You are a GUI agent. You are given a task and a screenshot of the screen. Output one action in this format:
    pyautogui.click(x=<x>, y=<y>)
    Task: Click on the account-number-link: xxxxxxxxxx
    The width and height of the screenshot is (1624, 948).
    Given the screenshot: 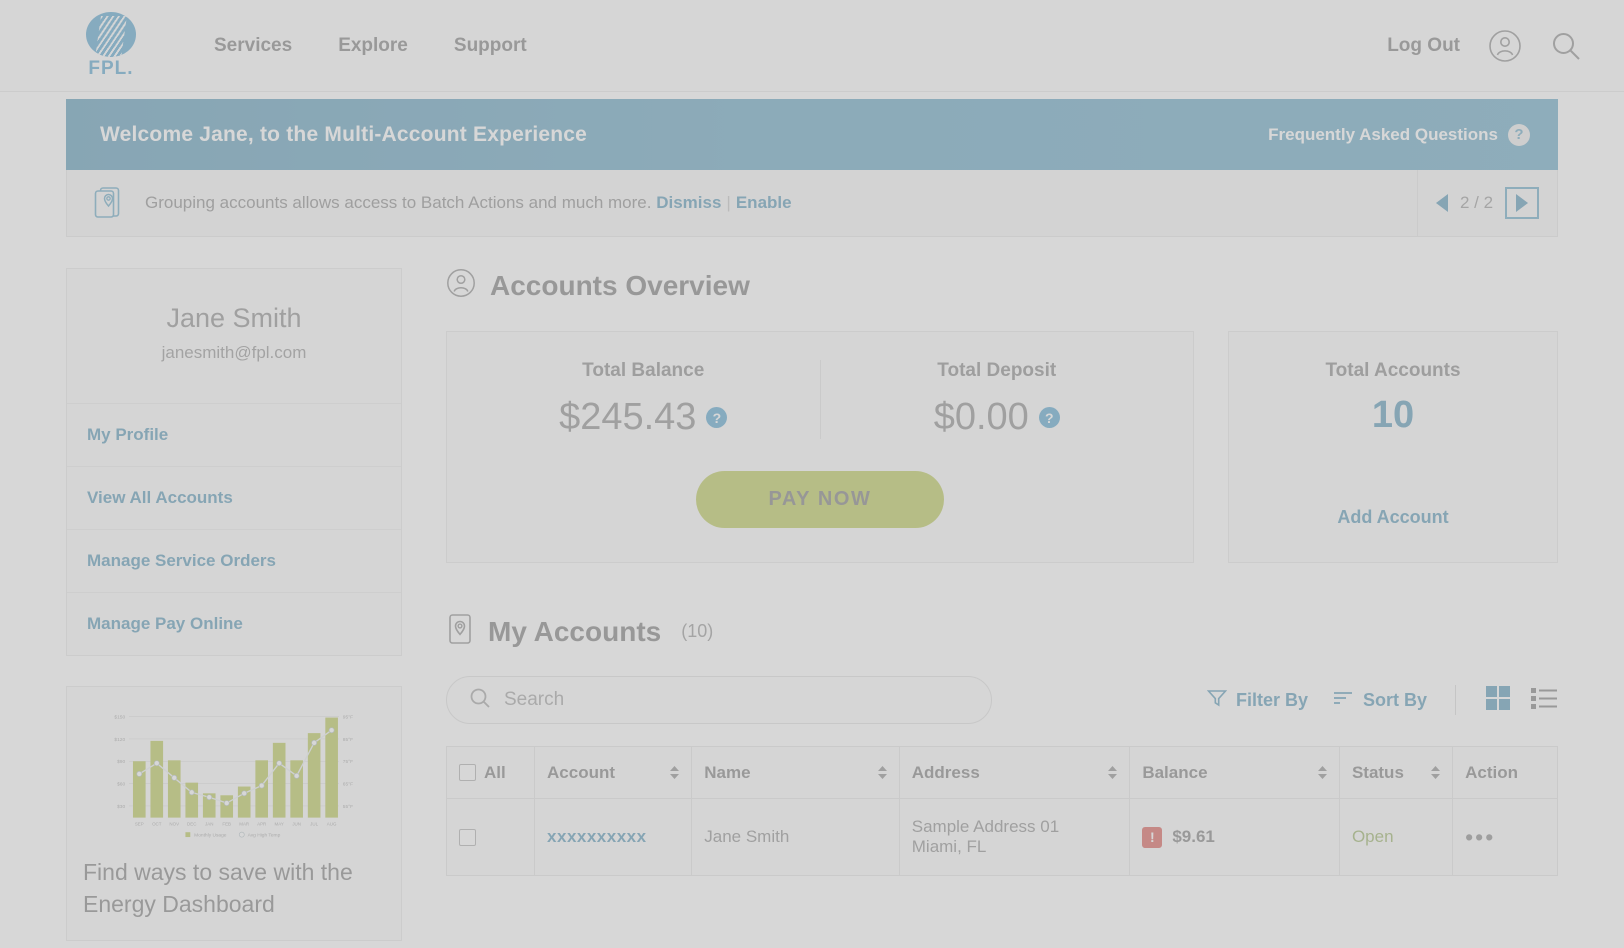 What is the action you would take?
    pyautogui.click(x=597, y=836)
    